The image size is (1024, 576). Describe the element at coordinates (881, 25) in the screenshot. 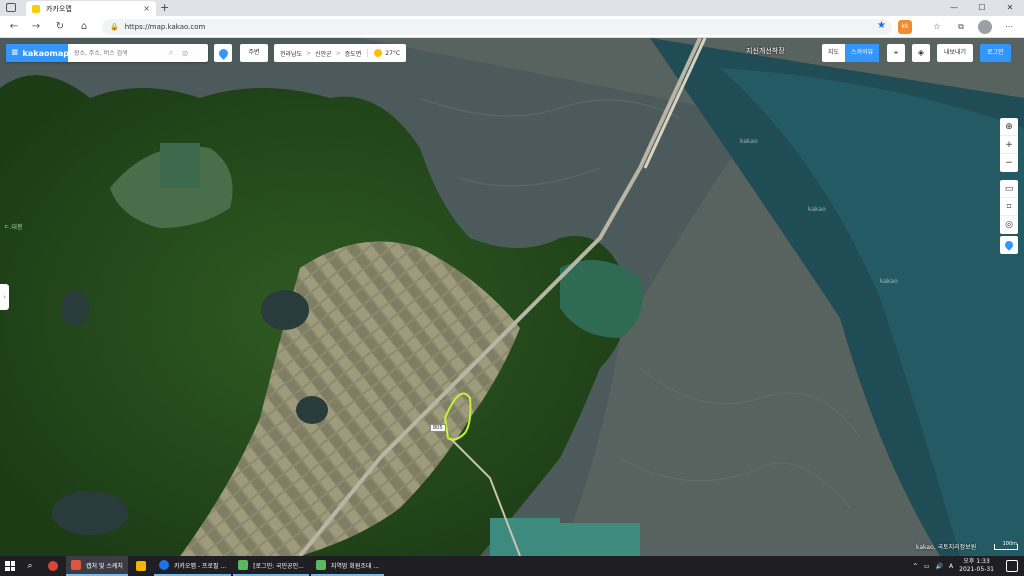

I see `favorite-star-icon: ★` at that location.